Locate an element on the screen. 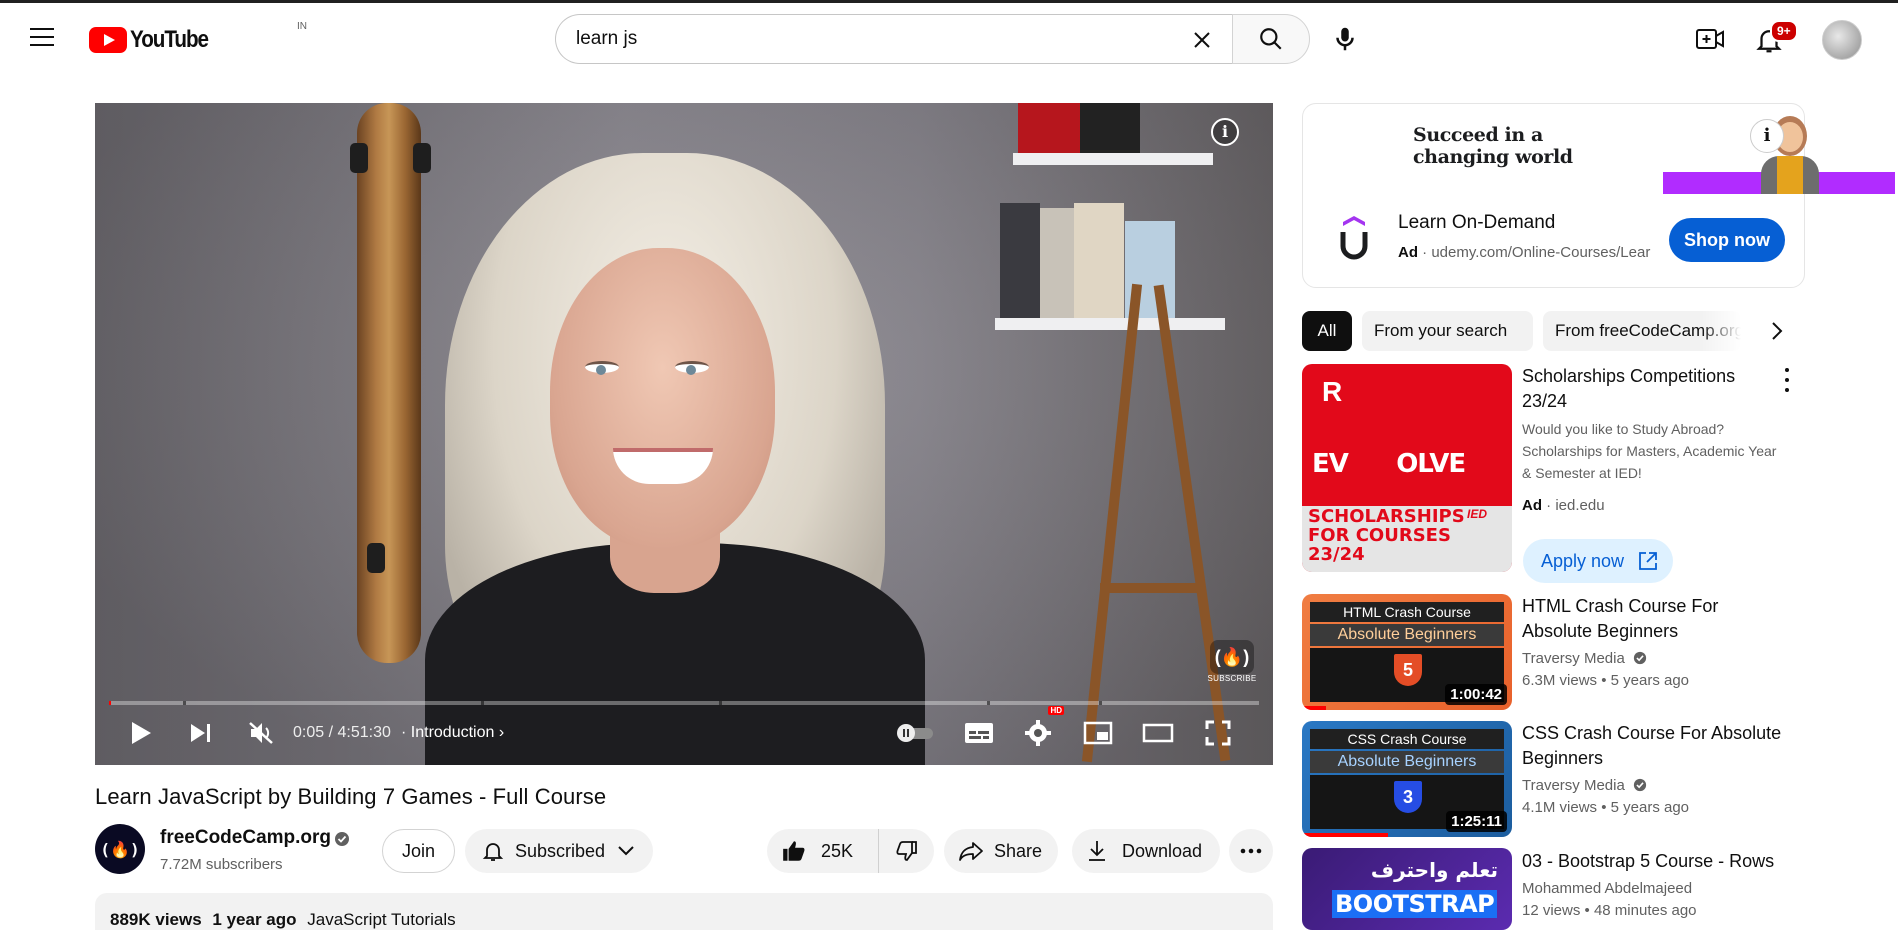 The width and height of the screenshot is (1898, 930). masthead: YouTube IN 9+ is located at coordinates (949, 39).